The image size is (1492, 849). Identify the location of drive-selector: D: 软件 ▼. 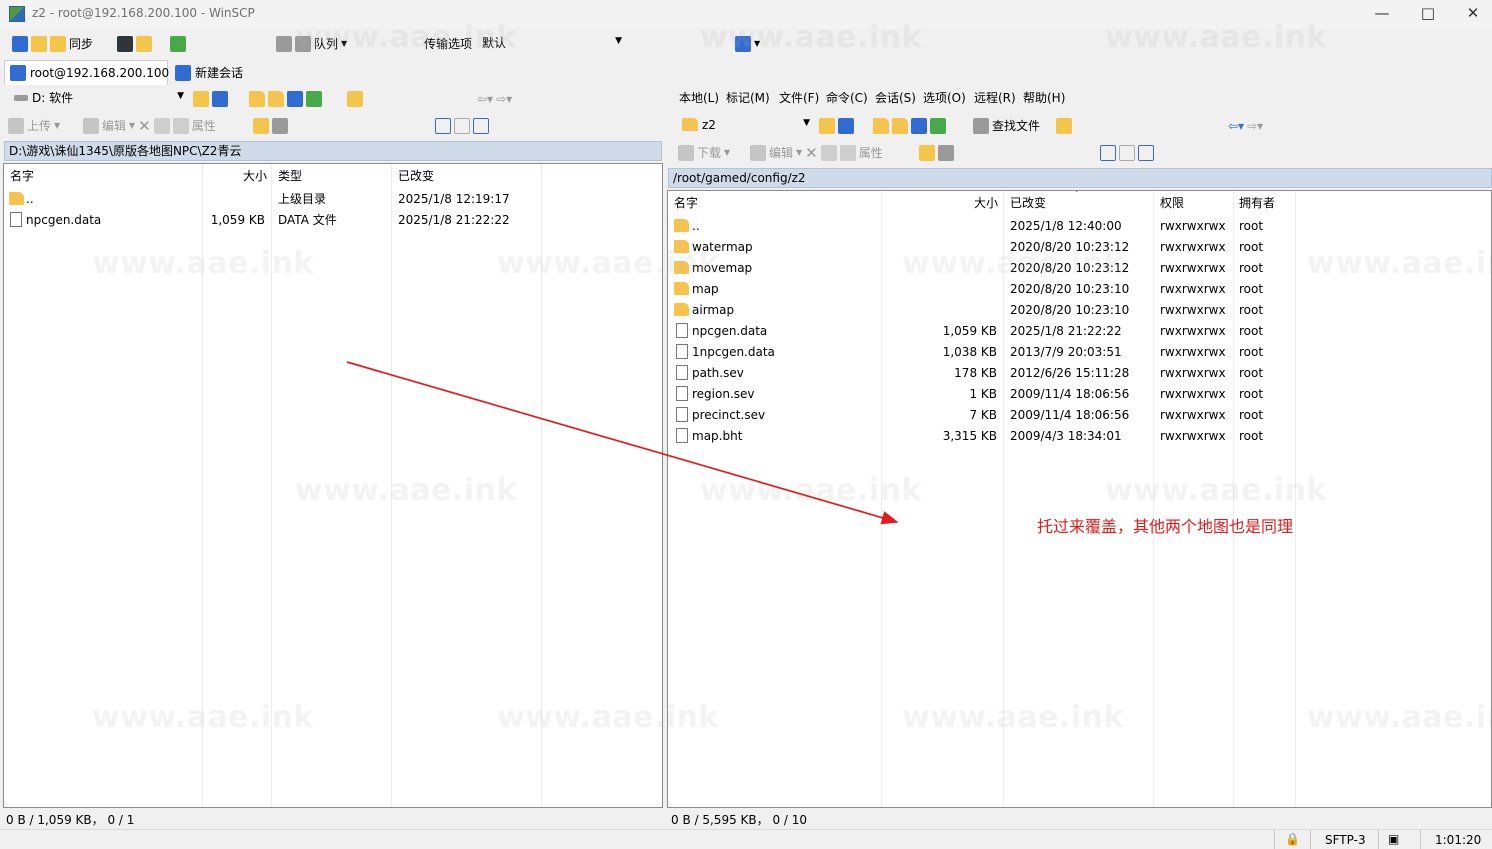
(98, 97).